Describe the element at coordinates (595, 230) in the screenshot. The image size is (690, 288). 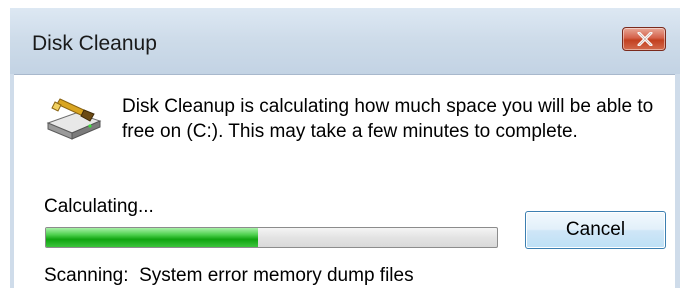
I see `cancel-button: Cancel` at that location.